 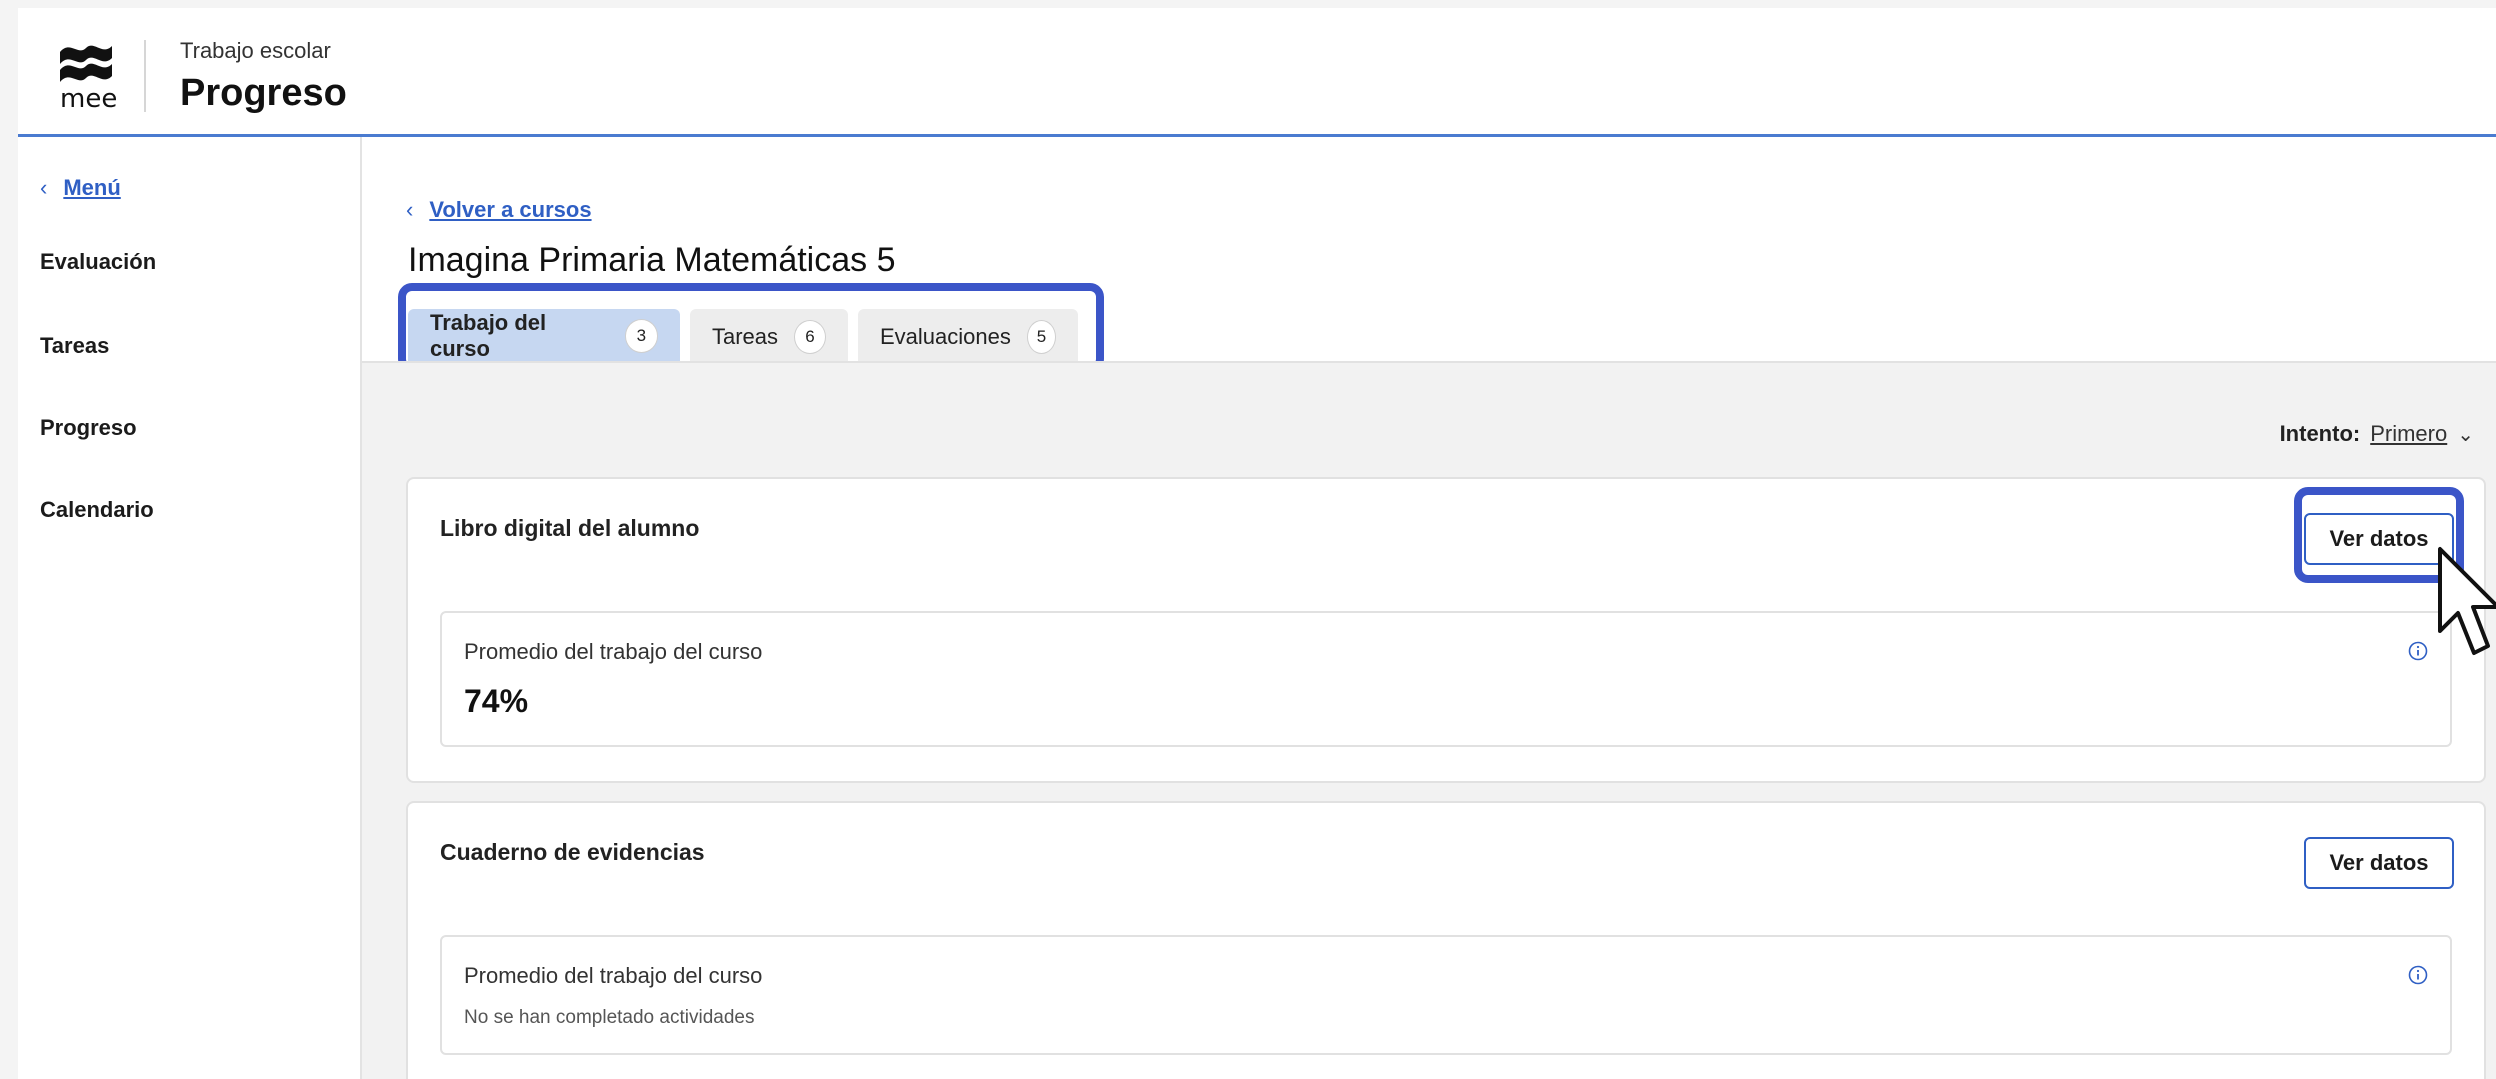 I want to click on card-title: Libro digital del alumno, so click(x=570, y=528).